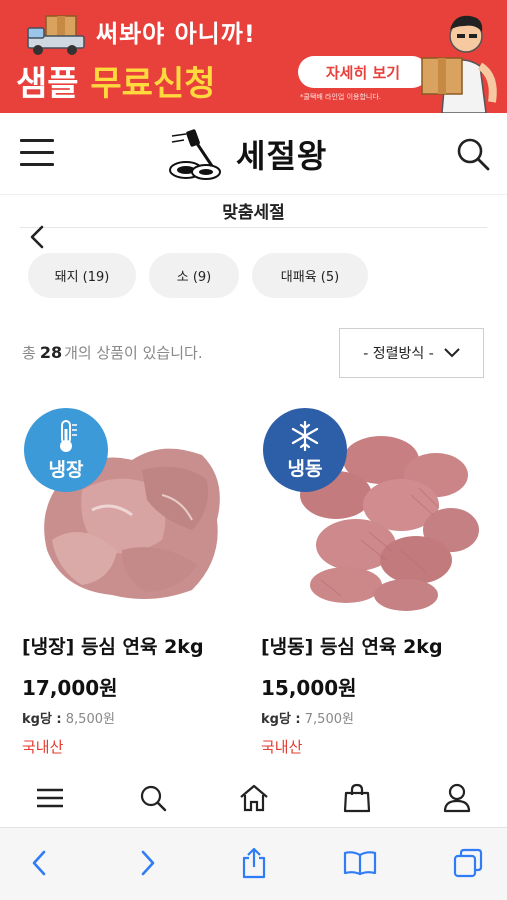 This screenshot has height=900, width=507. Describe the element at coordinates (29, 353) in the screenshot. I see `count-prefix: 총` at that location.